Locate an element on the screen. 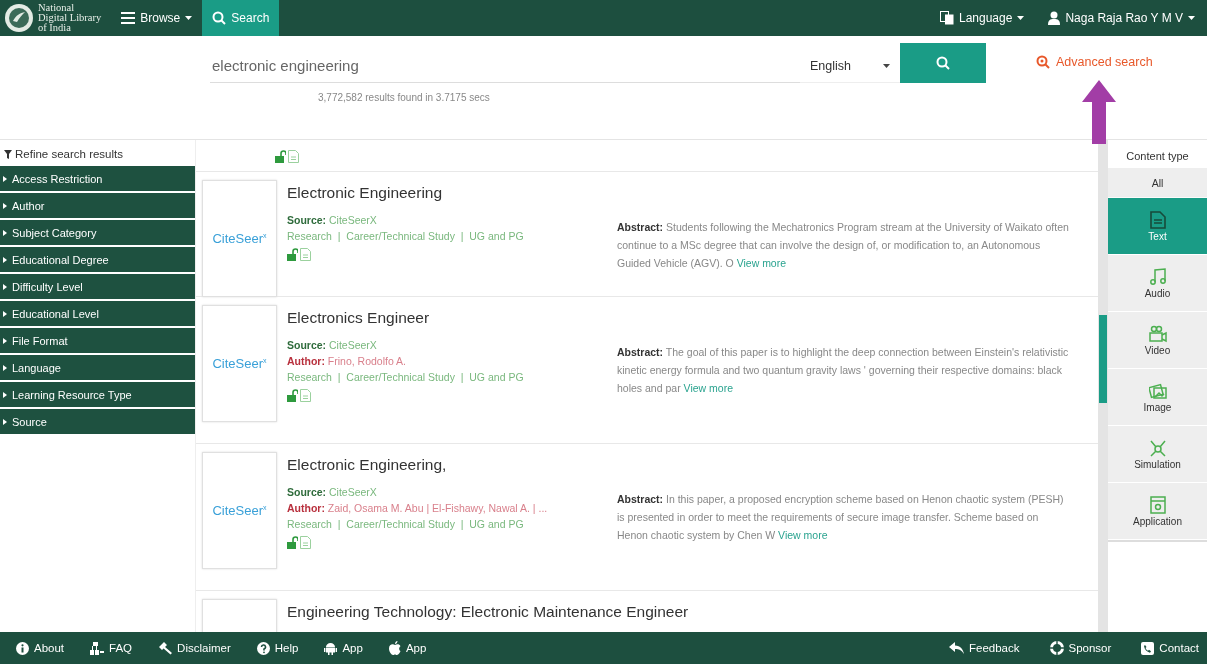 This screenshot has width=1207, height=664. browse-menu: Browse is located at coordinates (157, 18).